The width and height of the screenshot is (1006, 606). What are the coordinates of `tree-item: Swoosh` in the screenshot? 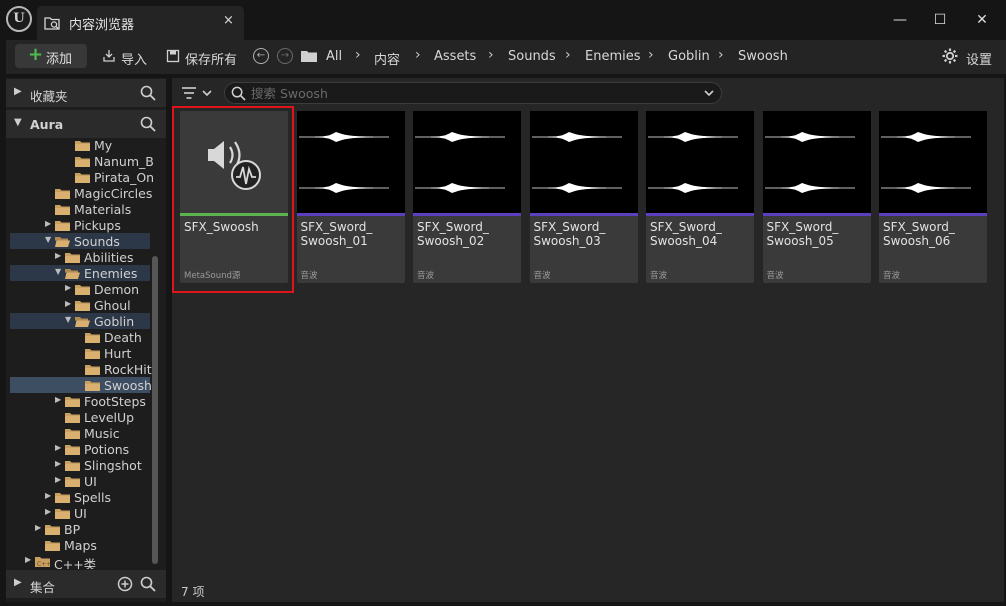 It's located at (81, 385).